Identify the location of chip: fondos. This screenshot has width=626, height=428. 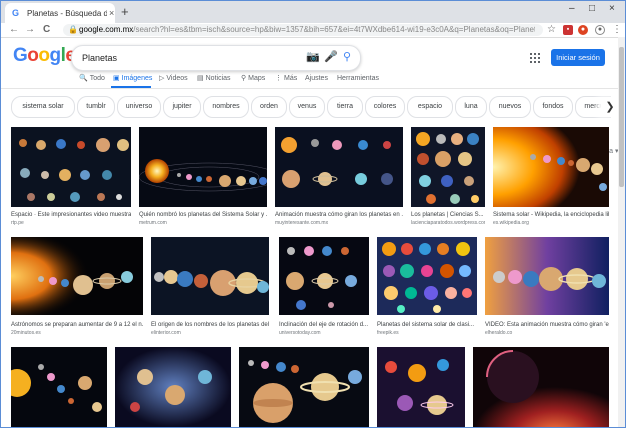
(553, 107).